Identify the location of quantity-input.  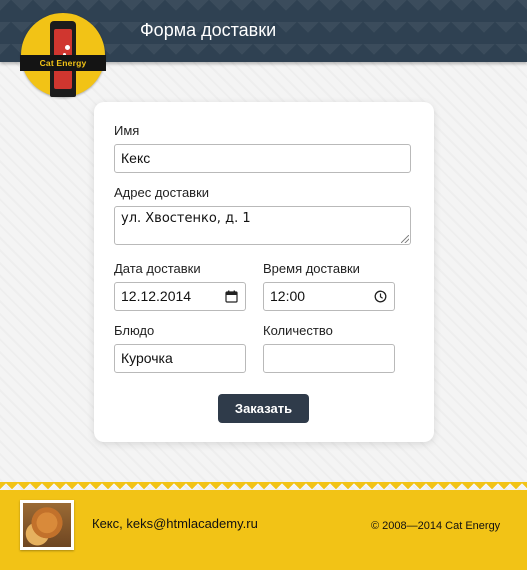
(329, 358).